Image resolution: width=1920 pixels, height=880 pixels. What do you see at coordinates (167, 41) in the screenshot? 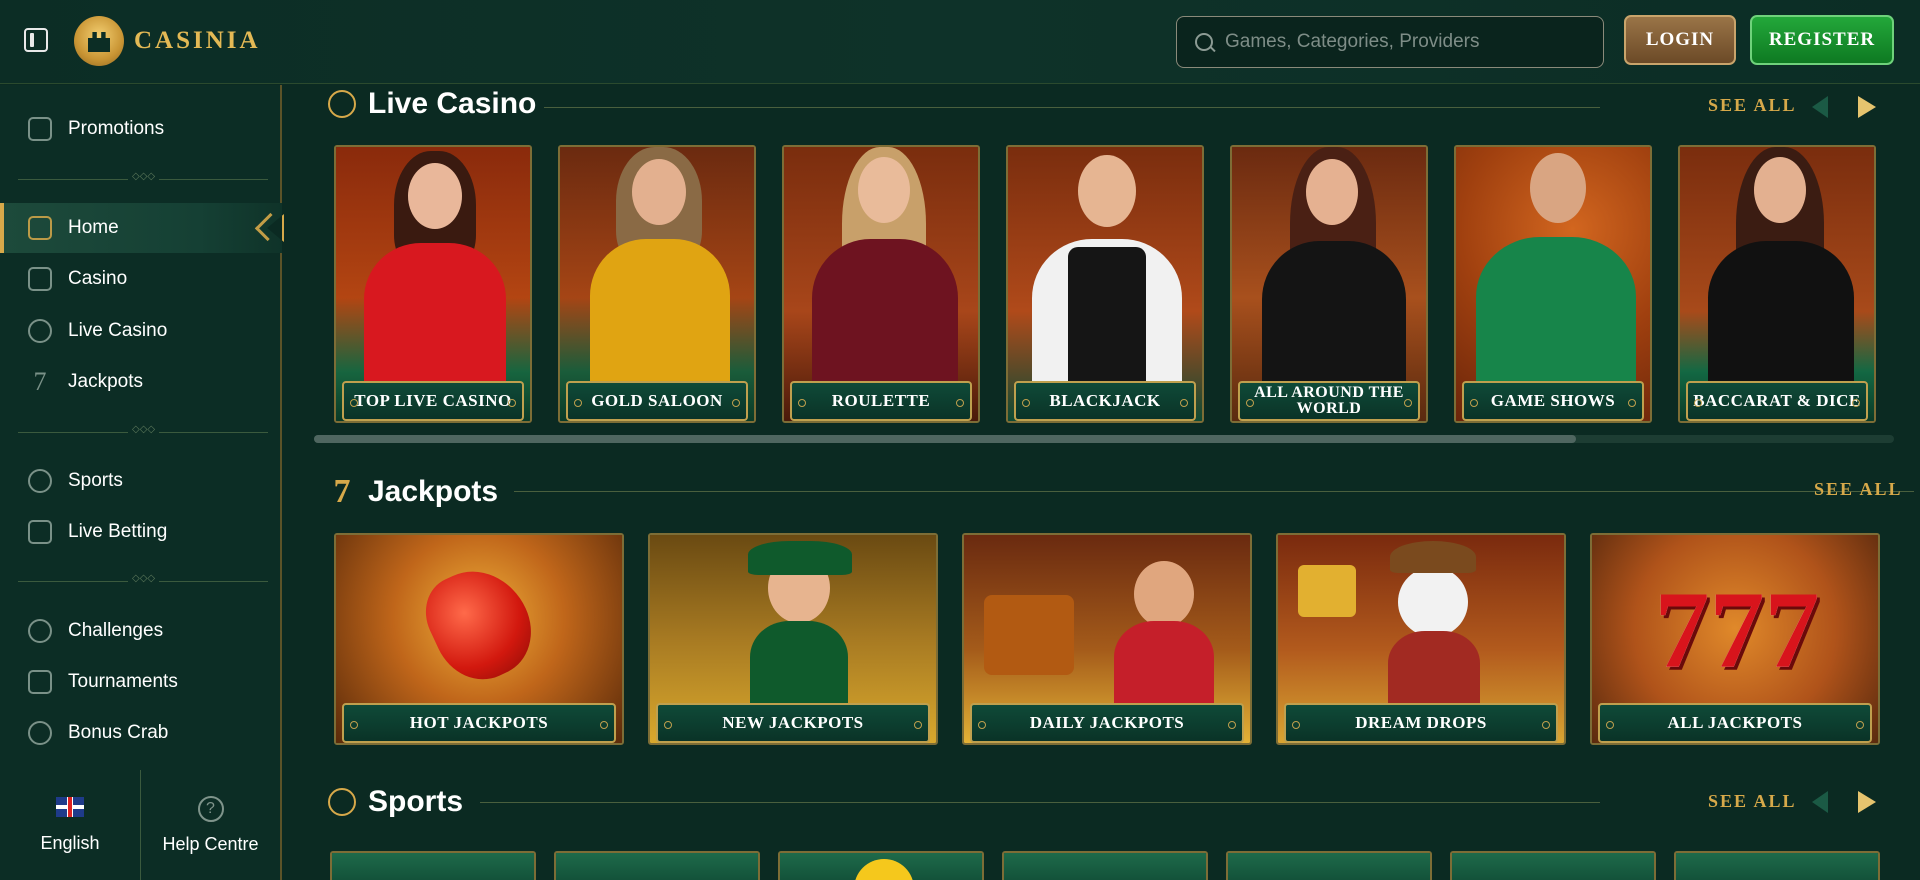
I see `casinia-logo: CASINIA` at bounding box center [167, 41].